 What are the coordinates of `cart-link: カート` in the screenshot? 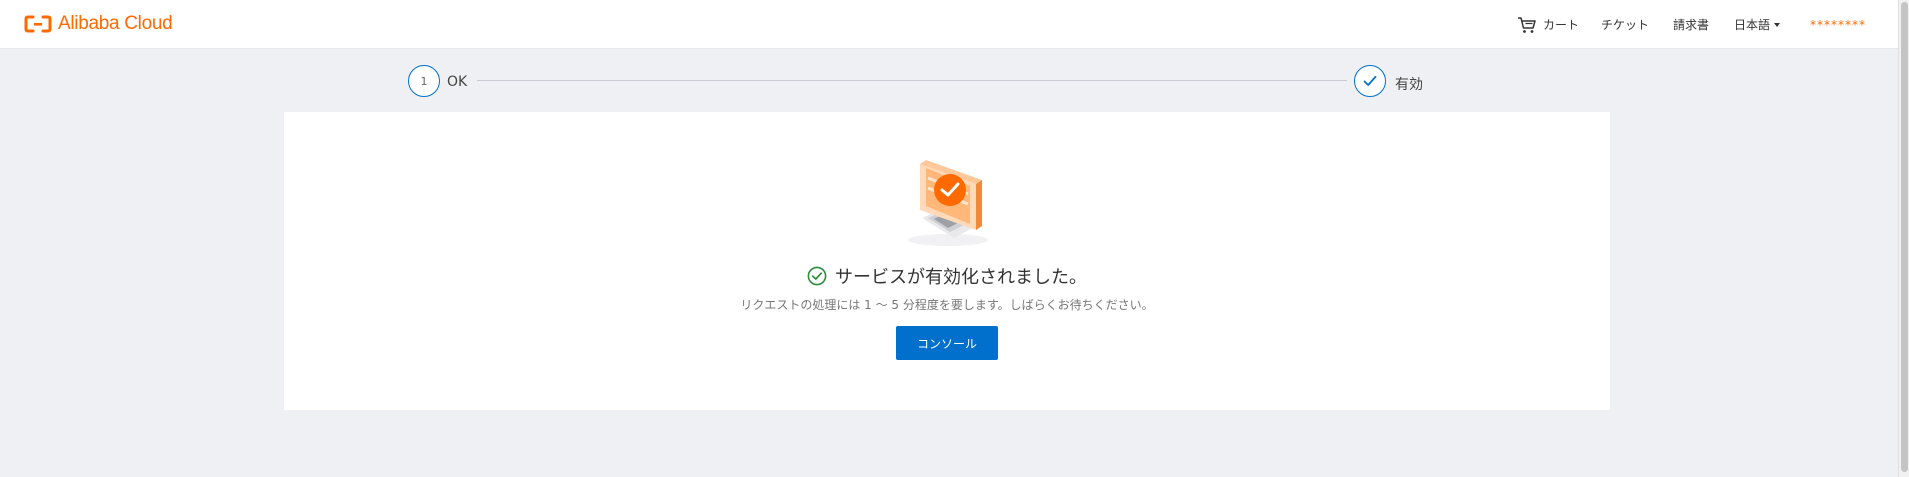 It's located at (1548, 24).